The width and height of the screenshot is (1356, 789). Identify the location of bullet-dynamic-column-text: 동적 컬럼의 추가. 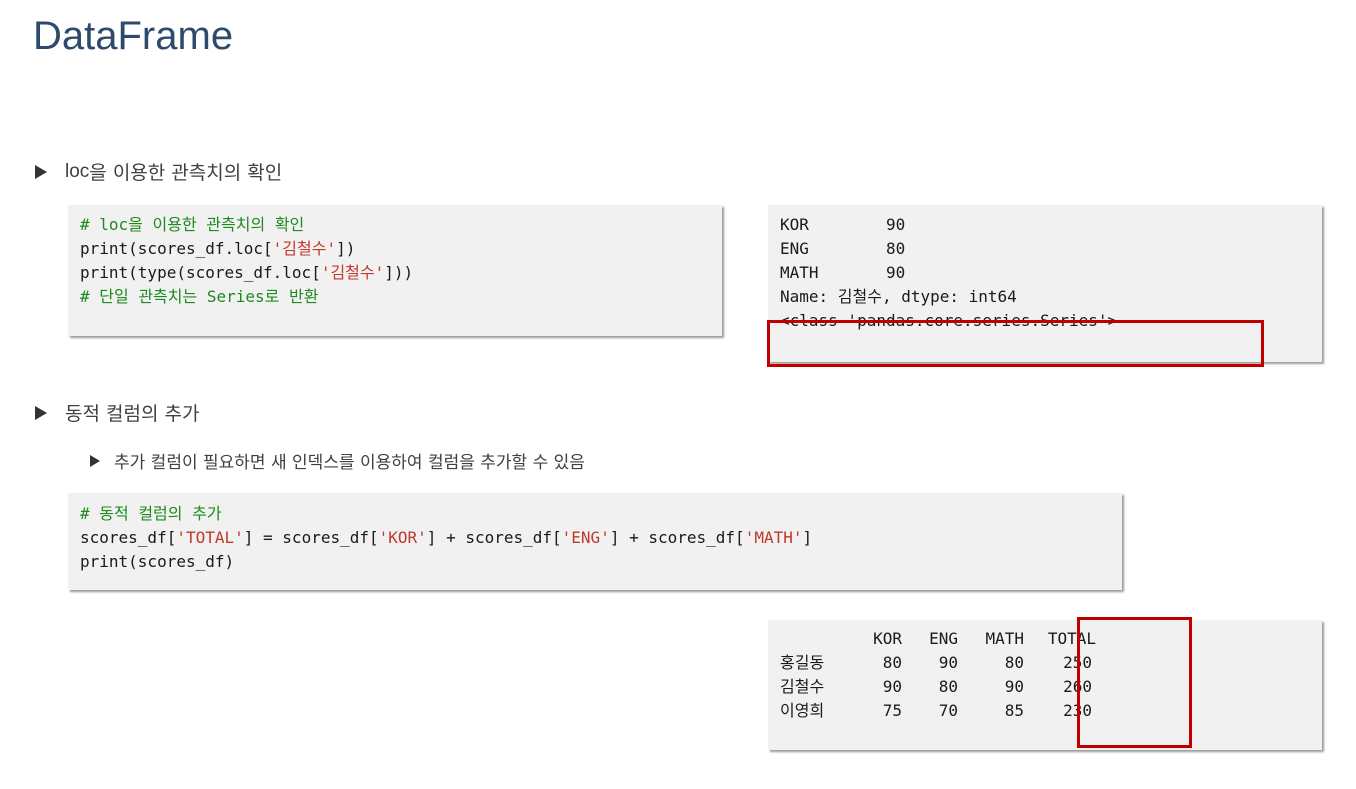
(132, 414).